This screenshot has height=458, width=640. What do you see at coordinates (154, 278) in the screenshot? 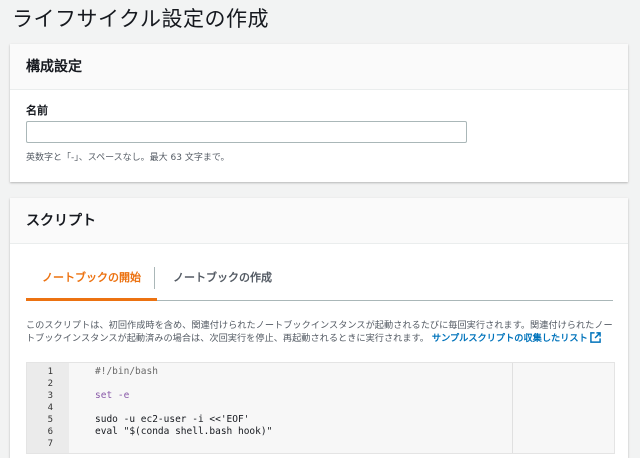
I see `tab-divider` at bounding box center [154, 278].